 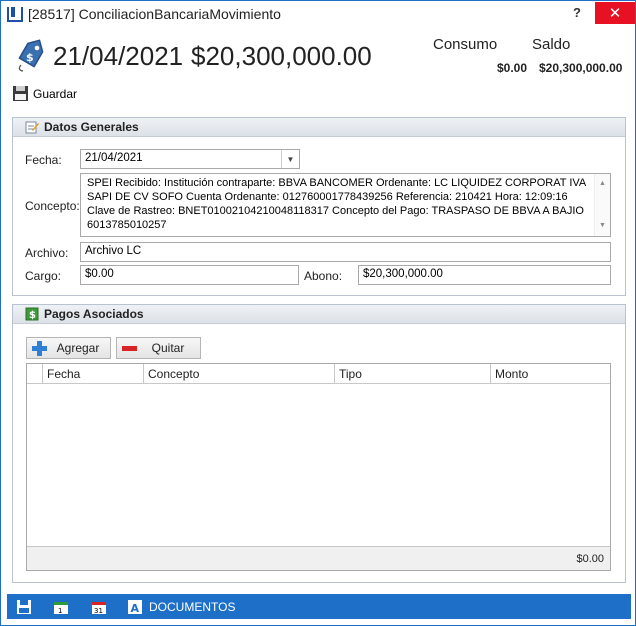 I want to click on add-button: Agregar, so click(x=68, y=348).